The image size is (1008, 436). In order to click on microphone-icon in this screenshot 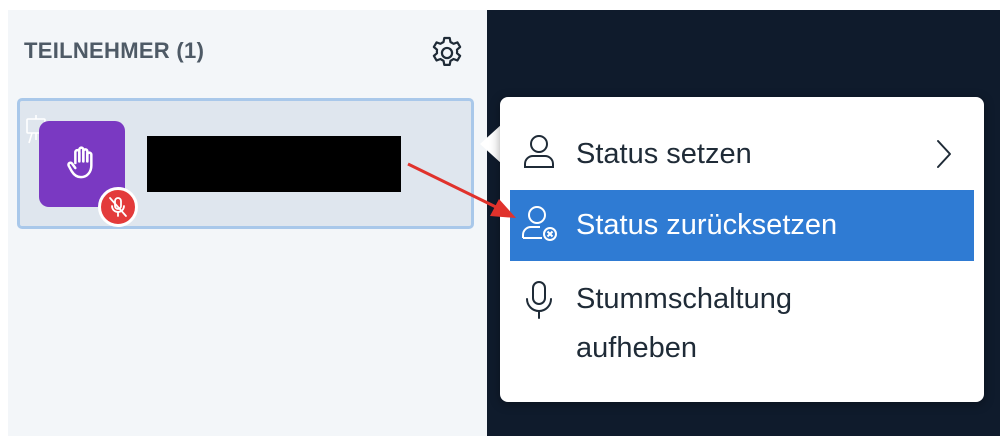, I will do `click(539, 300)`.